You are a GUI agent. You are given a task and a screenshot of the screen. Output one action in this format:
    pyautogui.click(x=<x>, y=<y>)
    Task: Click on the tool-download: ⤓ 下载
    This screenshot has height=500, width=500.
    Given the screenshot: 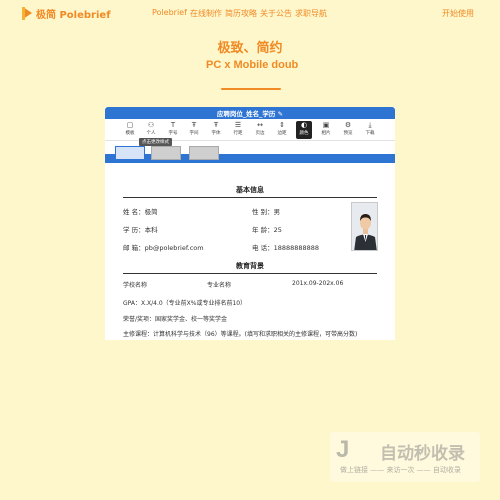 What is the action you would take?
    pyautogui.click(x=370, y=130)
    